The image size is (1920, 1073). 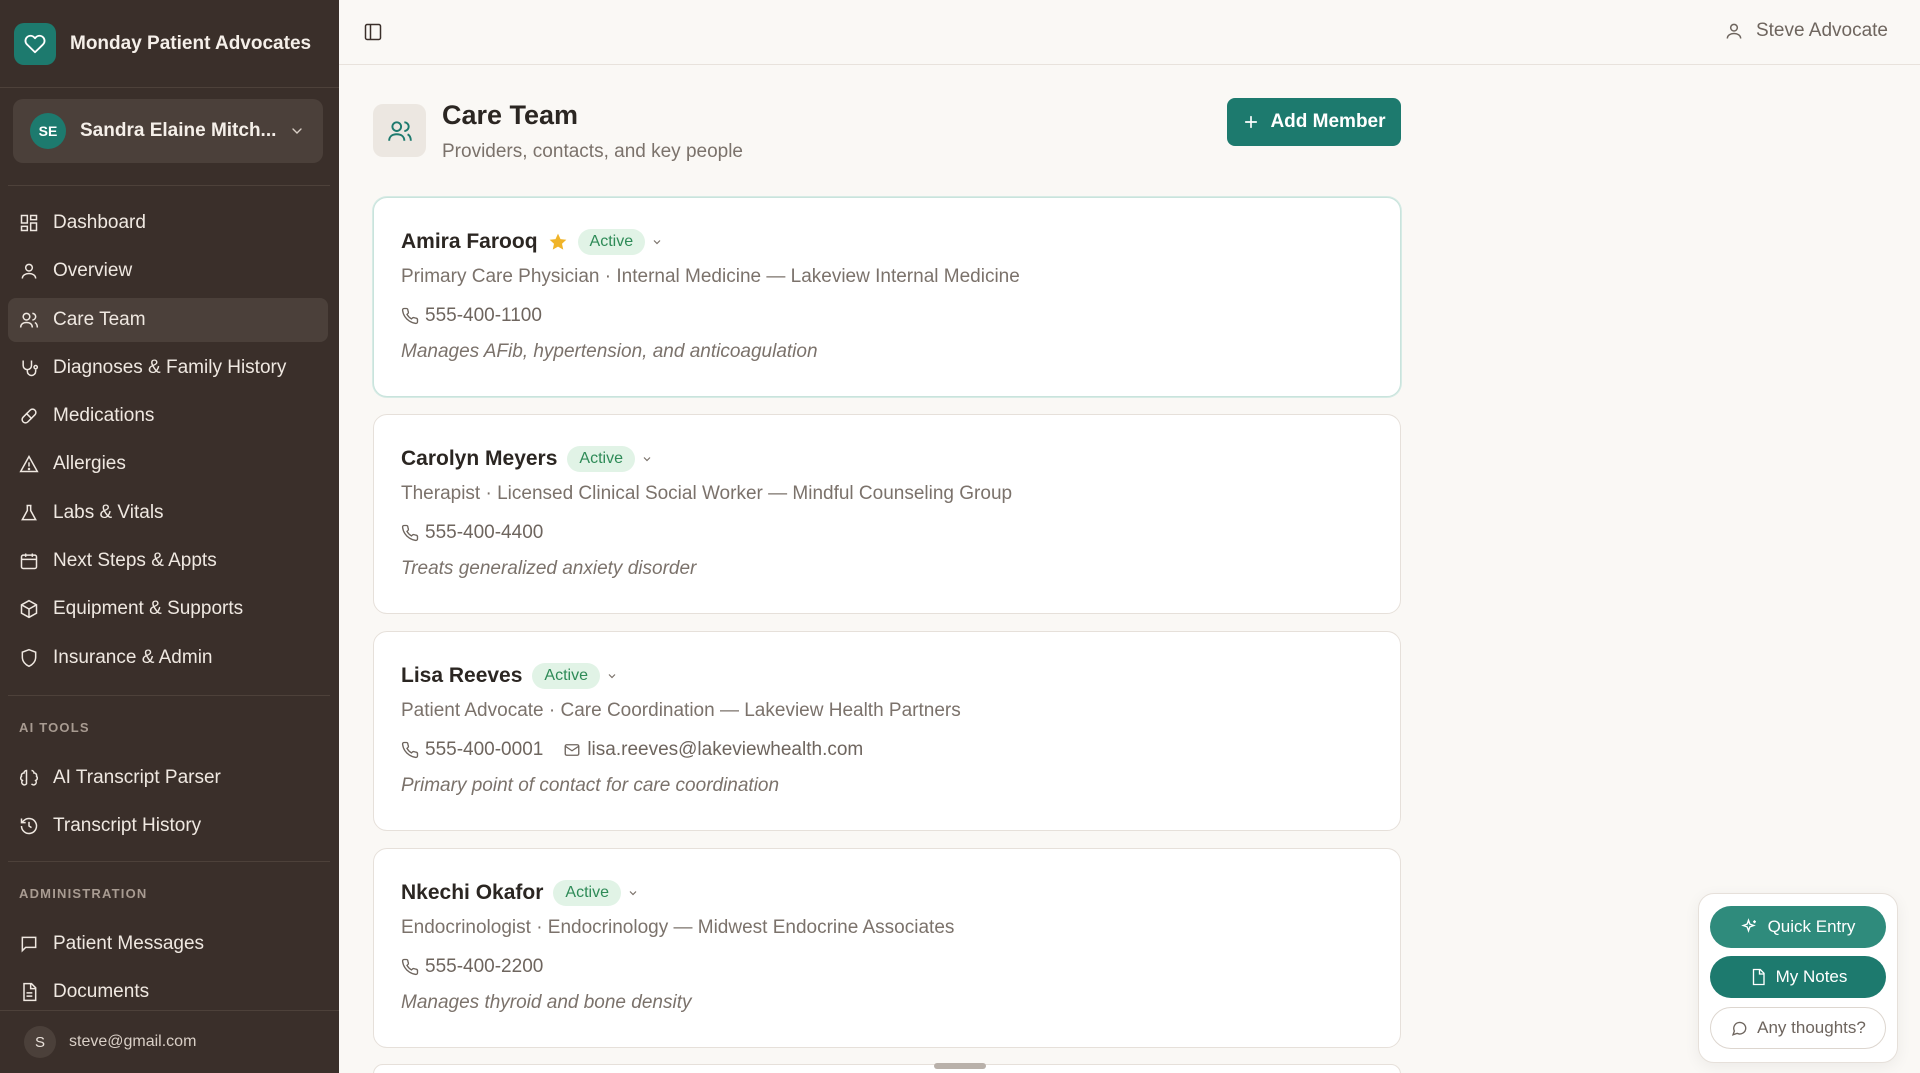 What do you see at coordinates (1811, 926) in the screenshot?
I see `quick-entry-label: Quick Entry` at bounding box center [1811, 926].